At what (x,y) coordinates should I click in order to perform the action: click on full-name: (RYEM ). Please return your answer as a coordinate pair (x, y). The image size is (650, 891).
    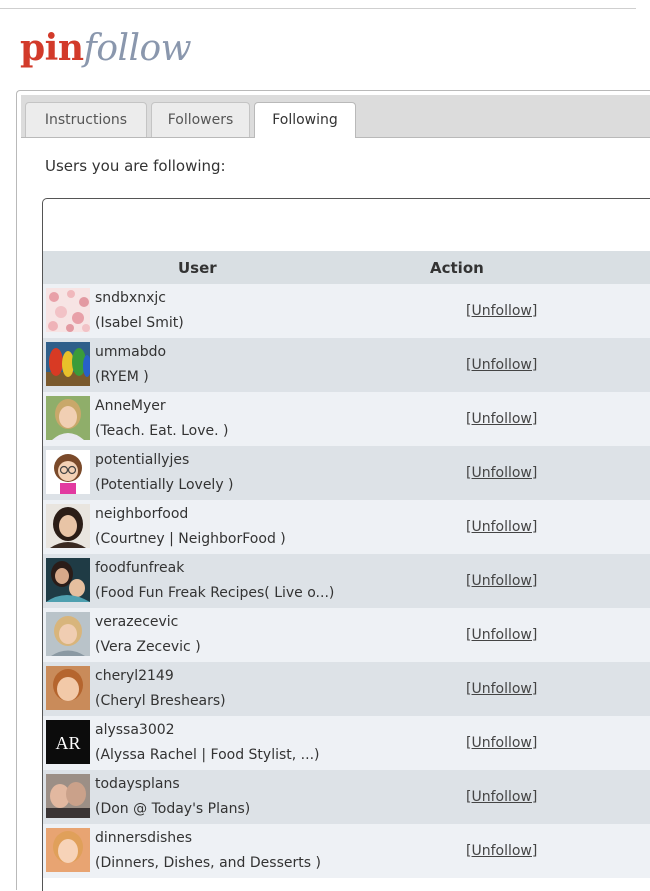
    Looking at the image, I should click on (122, 377).